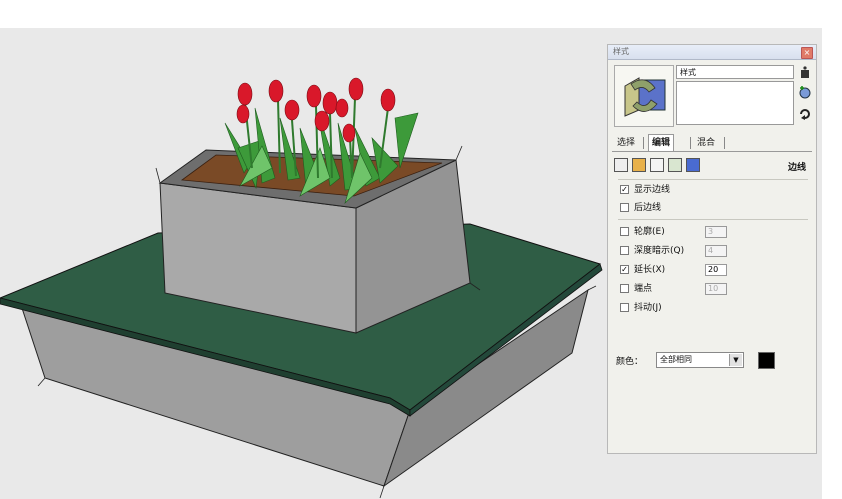  I want to click on edge-color-row: 颜色： 全部相同 ▼, so click(711, 361).